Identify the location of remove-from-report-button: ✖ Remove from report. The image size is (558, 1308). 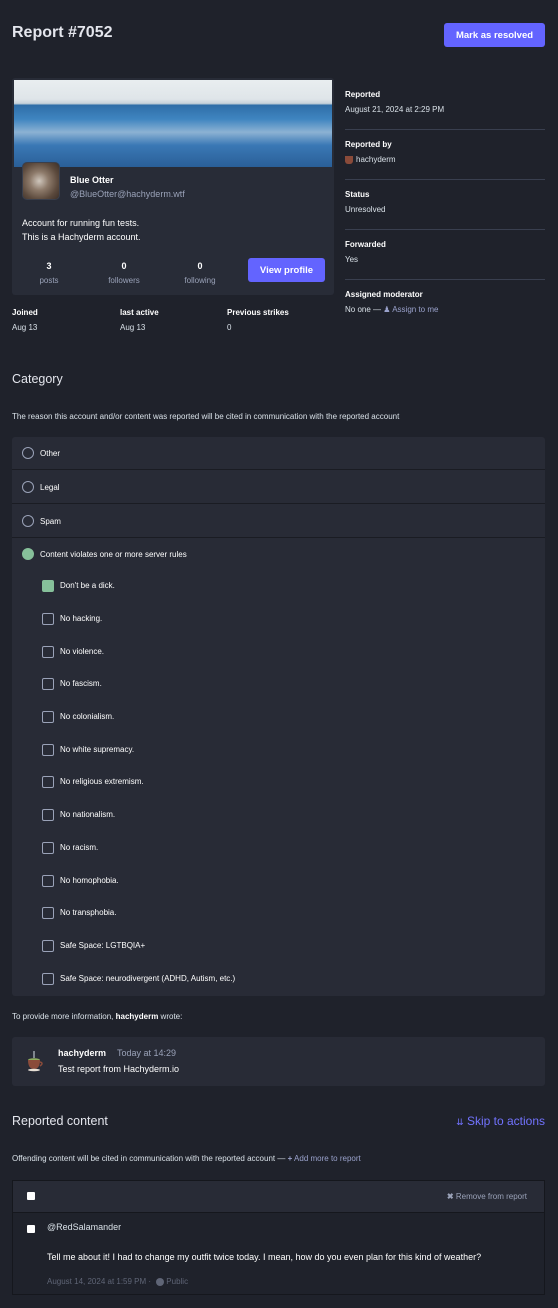
(487, 1196).